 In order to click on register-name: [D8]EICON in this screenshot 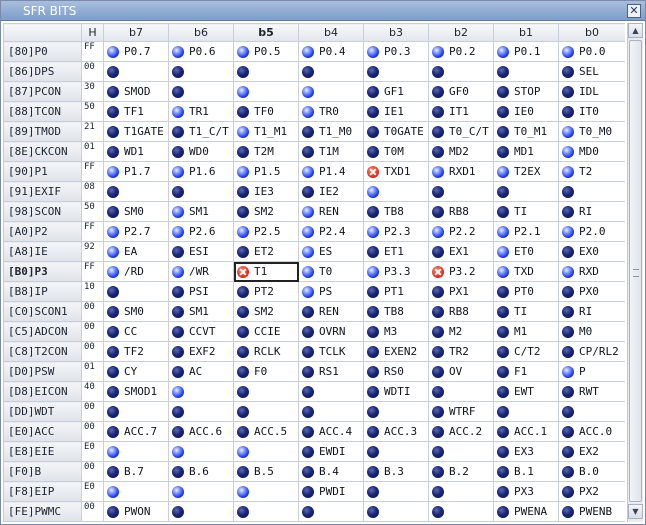, I will do `click(42, 391)`.